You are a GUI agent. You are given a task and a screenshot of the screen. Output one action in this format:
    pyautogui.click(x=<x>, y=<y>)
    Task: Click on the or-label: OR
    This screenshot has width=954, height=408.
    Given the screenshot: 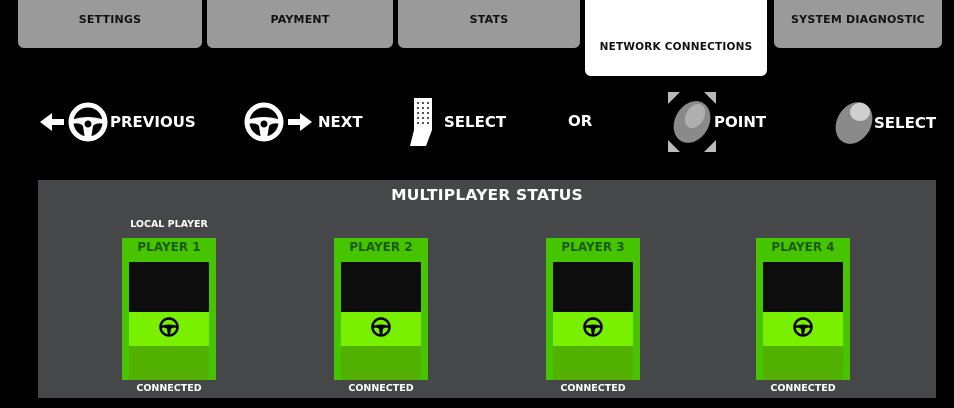 What is the action you would take?
    pyautogui.click(x=580, y=121)
    